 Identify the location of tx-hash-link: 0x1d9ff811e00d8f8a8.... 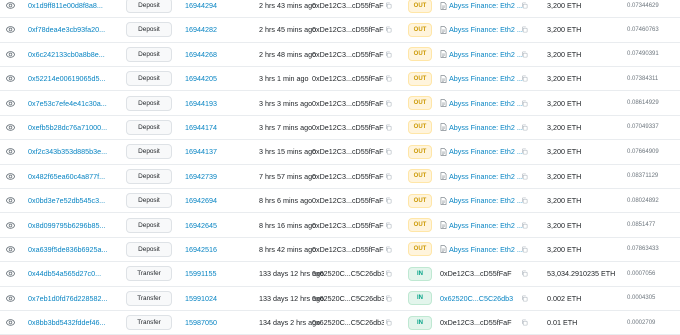
(70, 8).